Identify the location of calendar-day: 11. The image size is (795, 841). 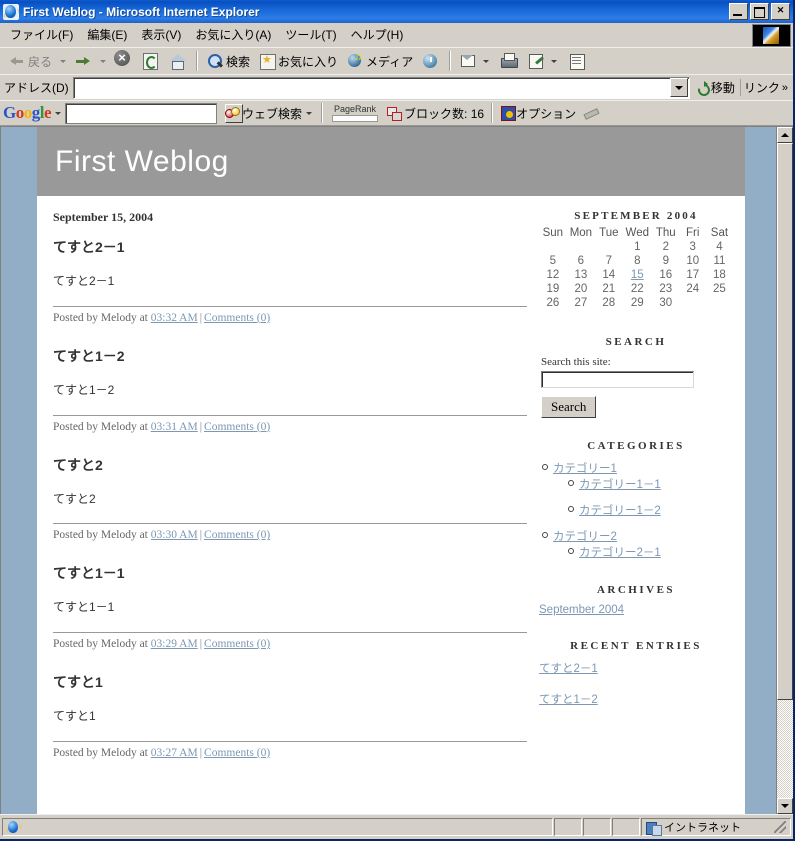
(719, 261).